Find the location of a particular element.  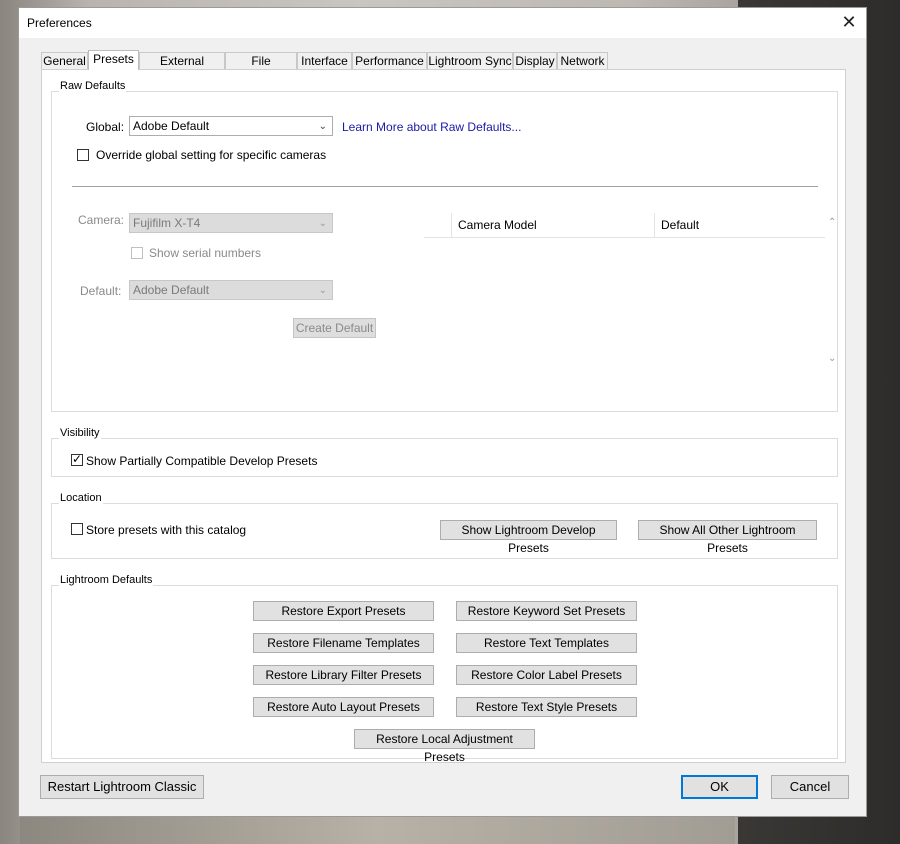

raw-defaults-label: Raw Defaults is located at coordinates (93, 86).